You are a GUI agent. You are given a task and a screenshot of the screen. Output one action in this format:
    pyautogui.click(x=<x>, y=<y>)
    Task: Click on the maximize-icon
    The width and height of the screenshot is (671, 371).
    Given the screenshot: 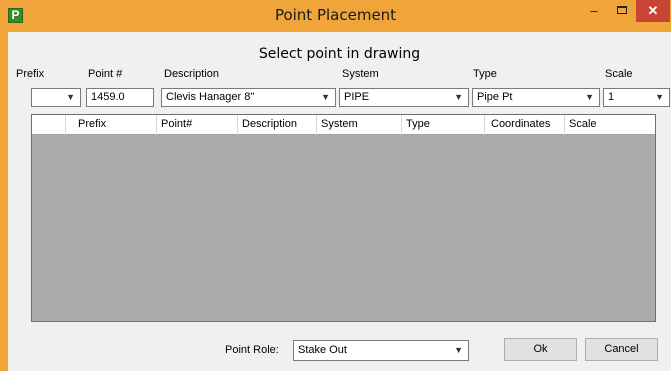 What is the action you would take?
    pyautogui.click(x=622, y=9)
    